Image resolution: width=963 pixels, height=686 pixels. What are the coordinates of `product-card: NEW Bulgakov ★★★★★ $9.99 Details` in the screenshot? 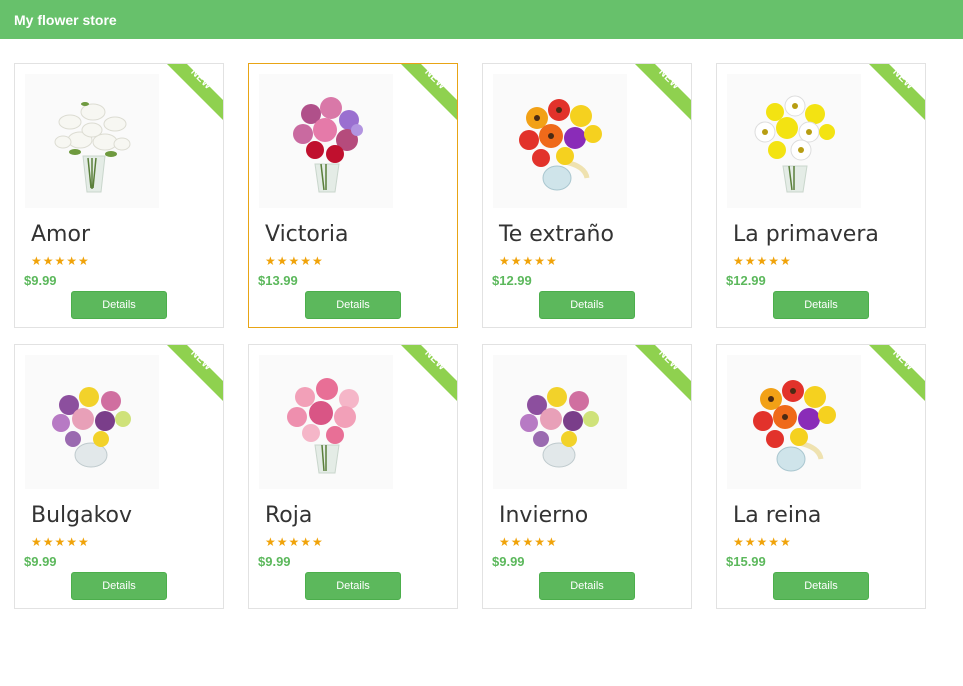 It's located at (119, 476).